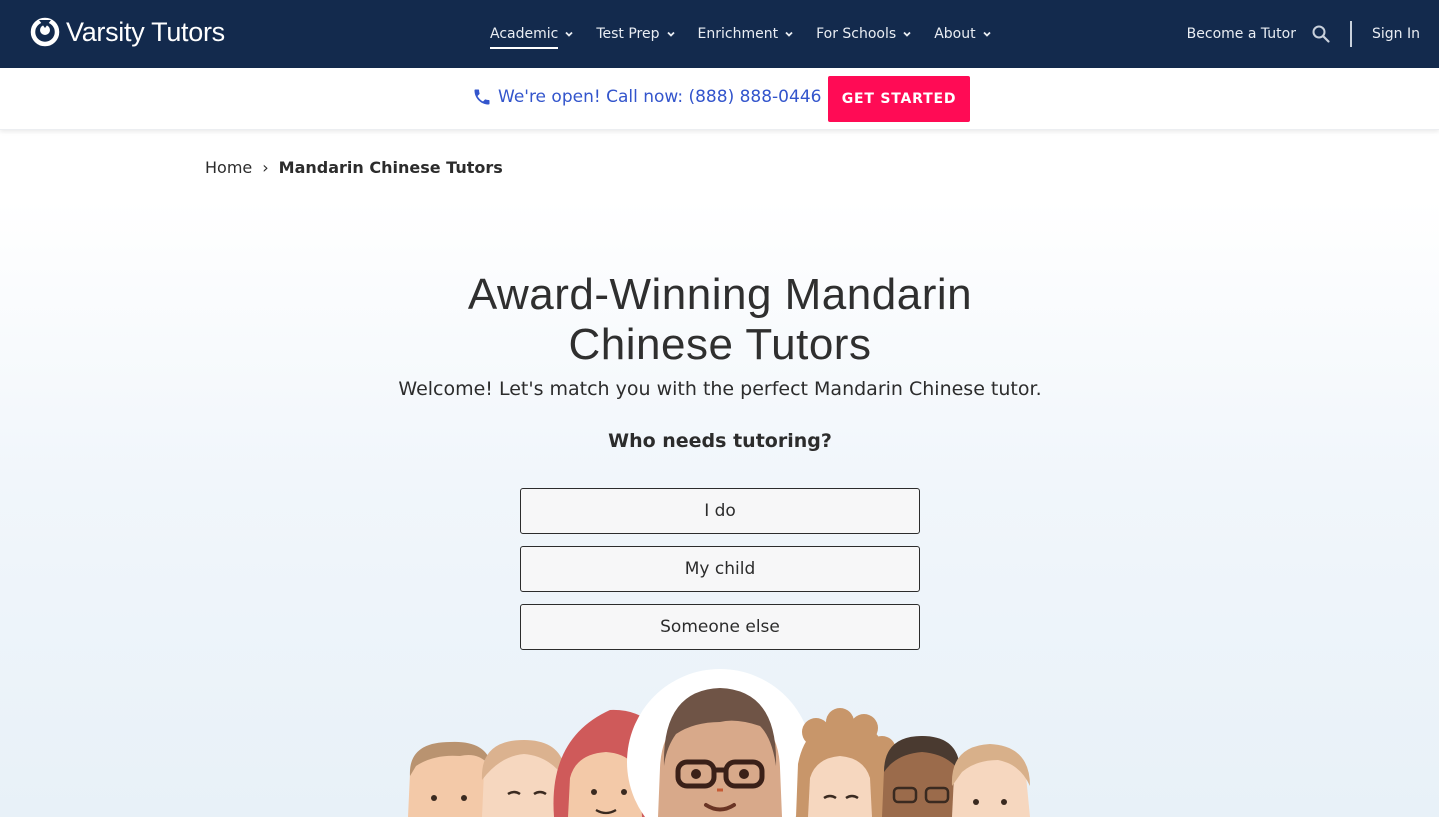 The height and width of the screenshot is (817, 1439). I want to click on page-title-line-1: Award-Winning Mandarin, so click(720, 294).